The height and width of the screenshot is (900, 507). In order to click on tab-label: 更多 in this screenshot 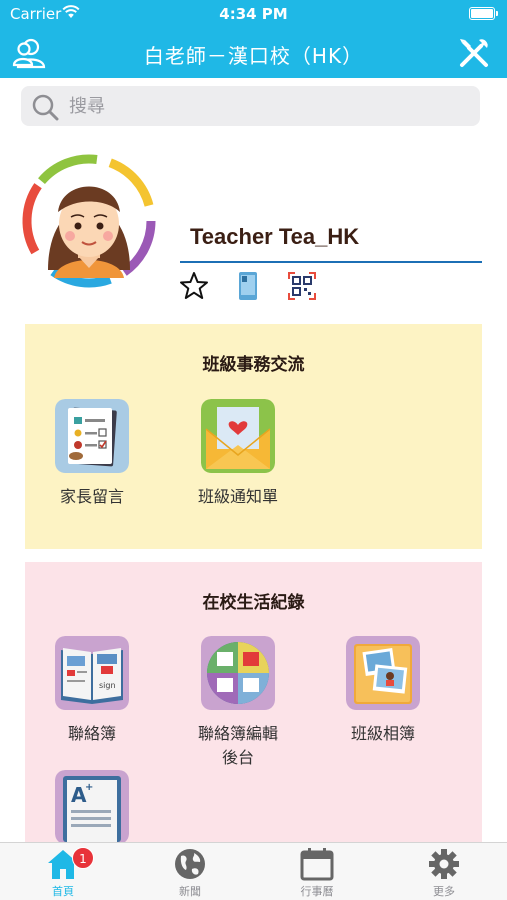, I will do `click(444, 891)`.